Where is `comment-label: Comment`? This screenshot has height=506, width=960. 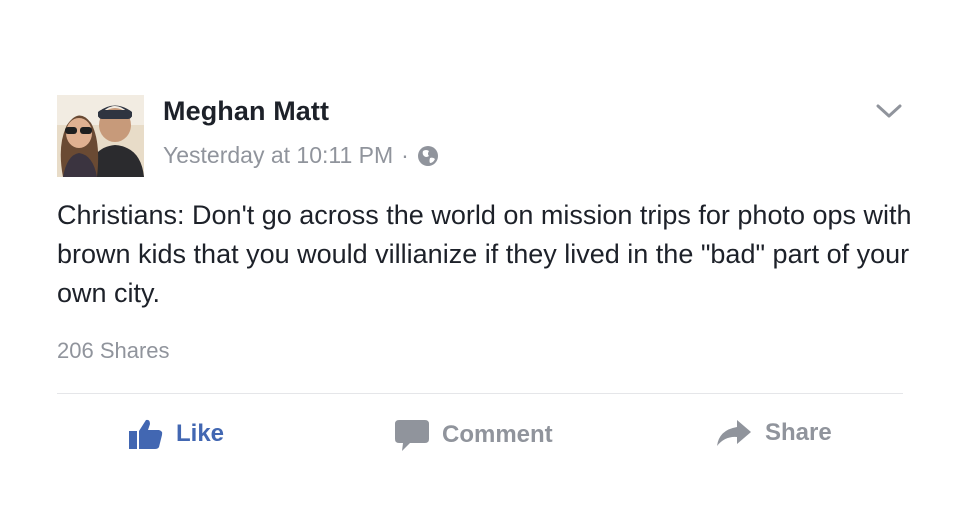 comment-label: Comment is located at coordinates (497, 434).